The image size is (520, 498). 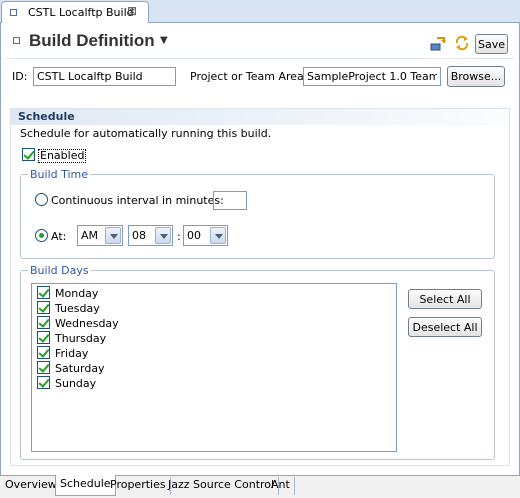 What do you see at coordinates (139, 235) in the screenshot?
I see `hour-value: 08` at bounding box center [139, 235].